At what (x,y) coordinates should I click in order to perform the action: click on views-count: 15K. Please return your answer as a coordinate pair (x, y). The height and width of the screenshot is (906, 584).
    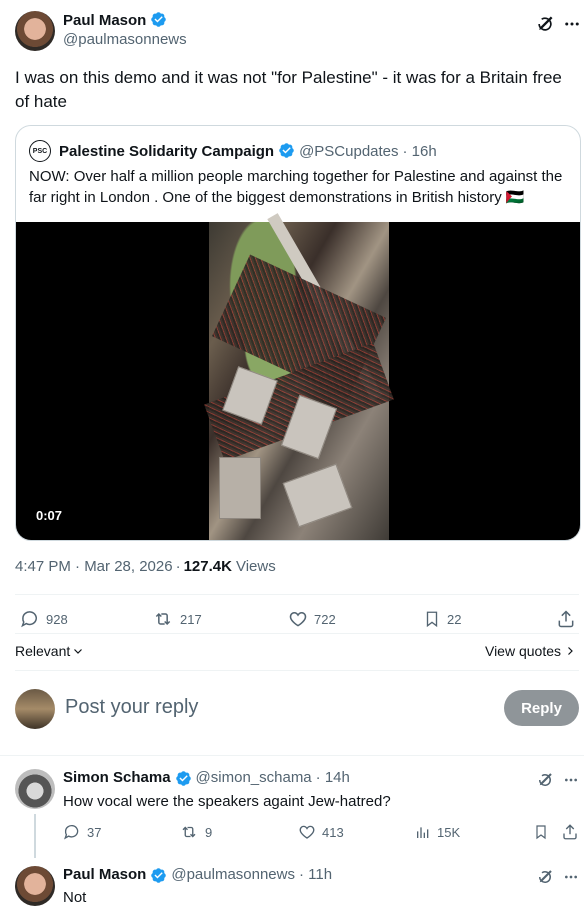
    Looking at the image, I should click on (449, 832).